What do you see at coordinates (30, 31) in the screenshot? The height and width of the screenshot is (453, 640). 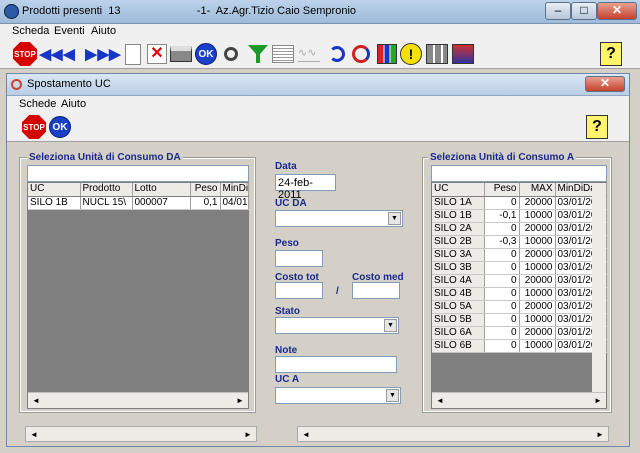 I see `menu-scheda: Scheda` at bounding box center [30, 31].